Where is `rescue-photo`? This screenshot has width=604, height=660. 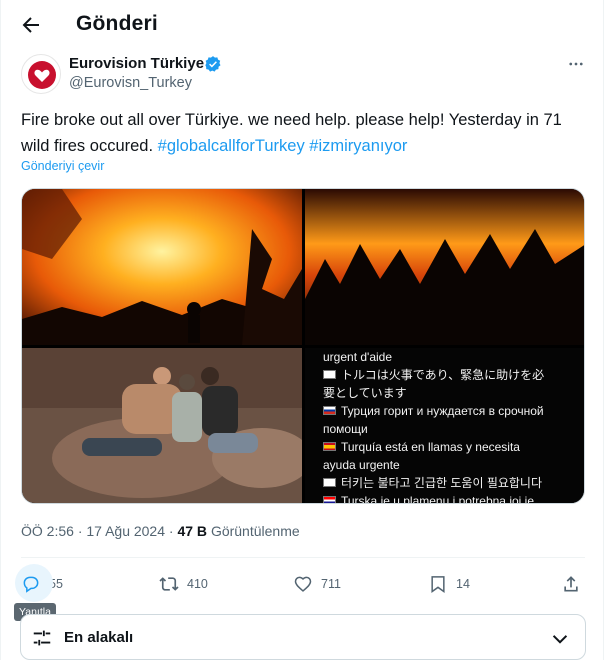 rescue-photo is located at coordinates (162, 425).